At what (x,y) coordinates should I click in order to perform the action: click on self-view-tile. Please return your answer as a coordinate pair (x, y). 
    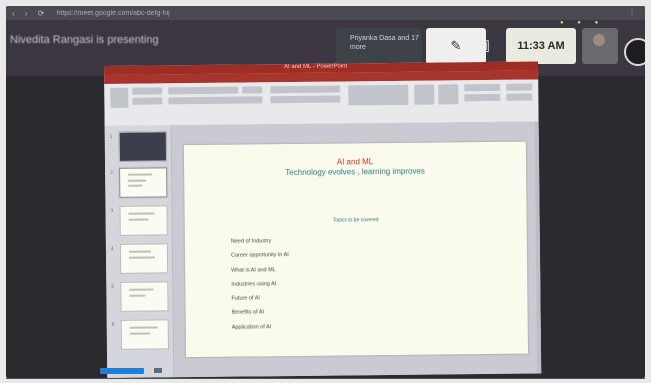
    Looking at the image, I should click on (600, 46).